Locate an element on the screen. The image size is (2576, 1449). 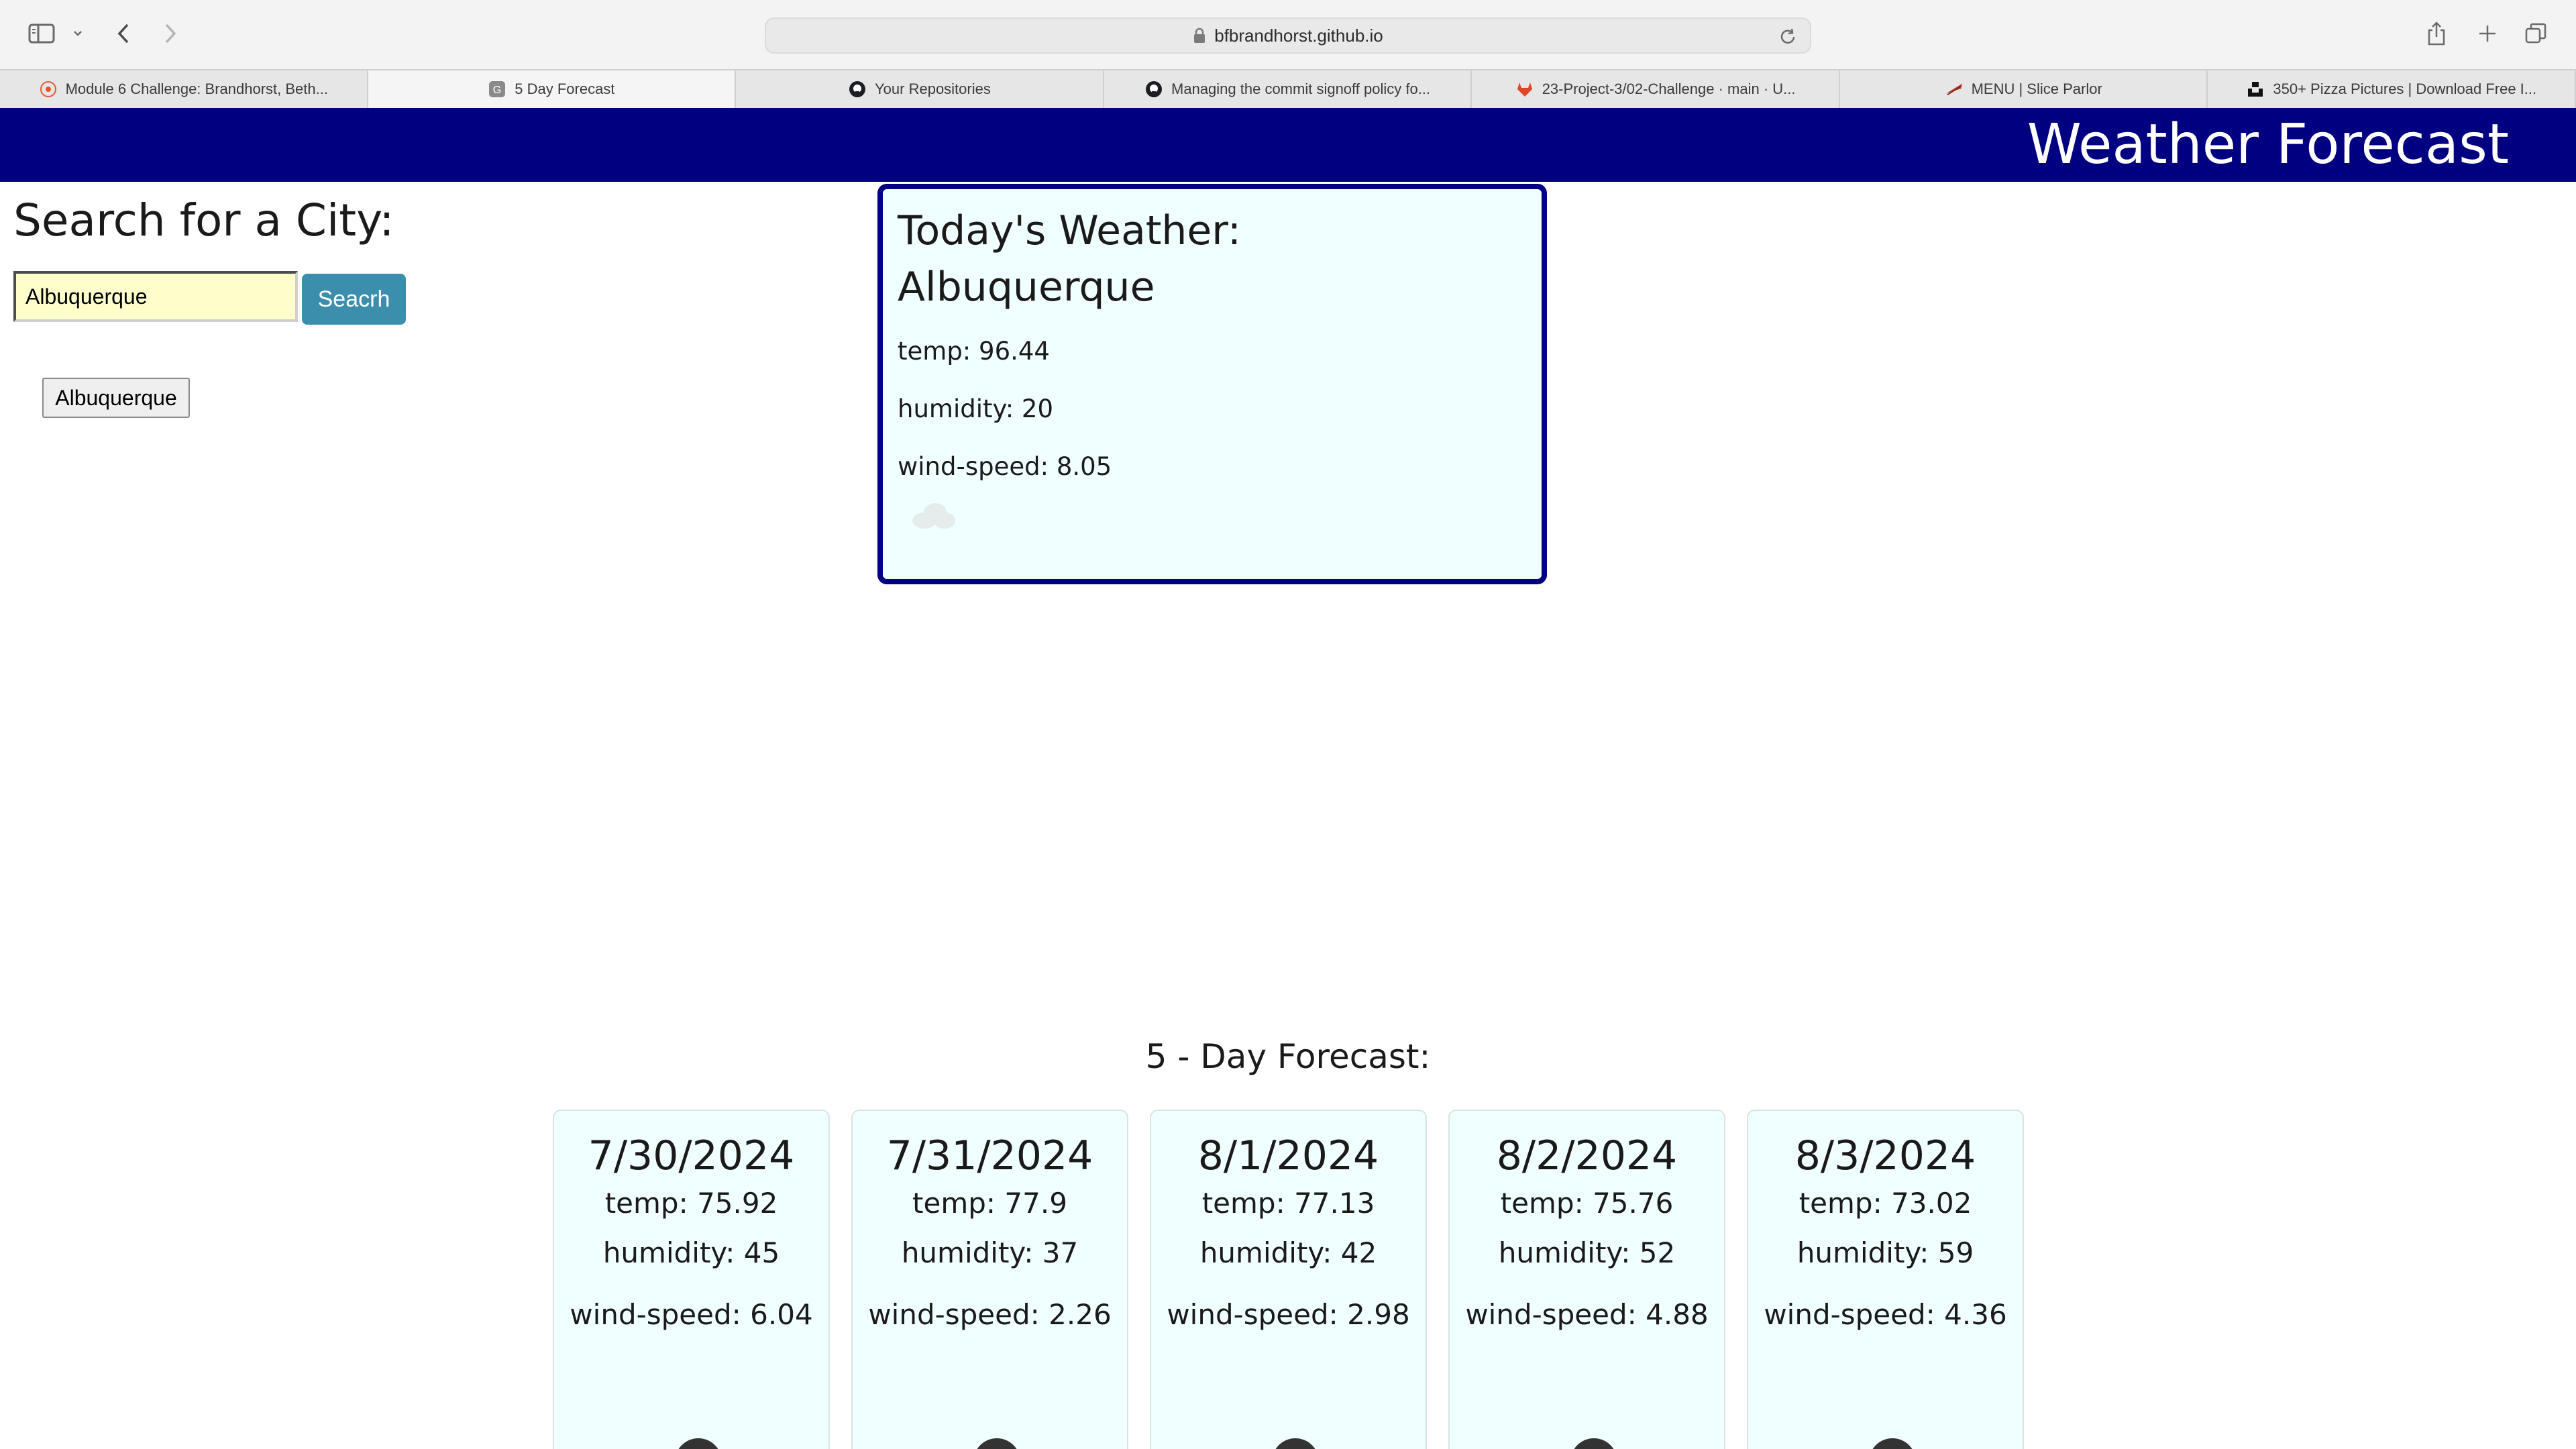
forecast-humidity: humidity: 42 is located at coordinates (1288, 1252).